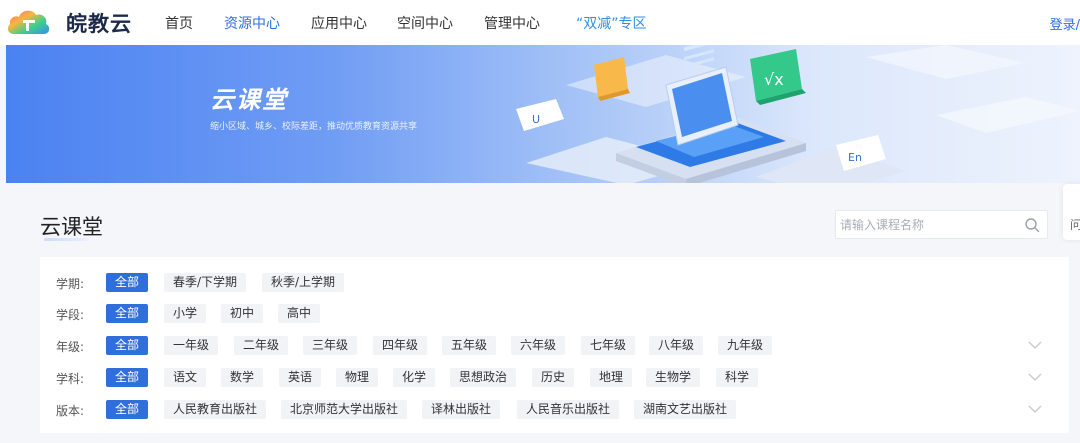 The image size is (1080, 443). What do you see at coordinates (925, 225) in the screenshot?
I see `course-search-input` at bounding box center [925, 225].